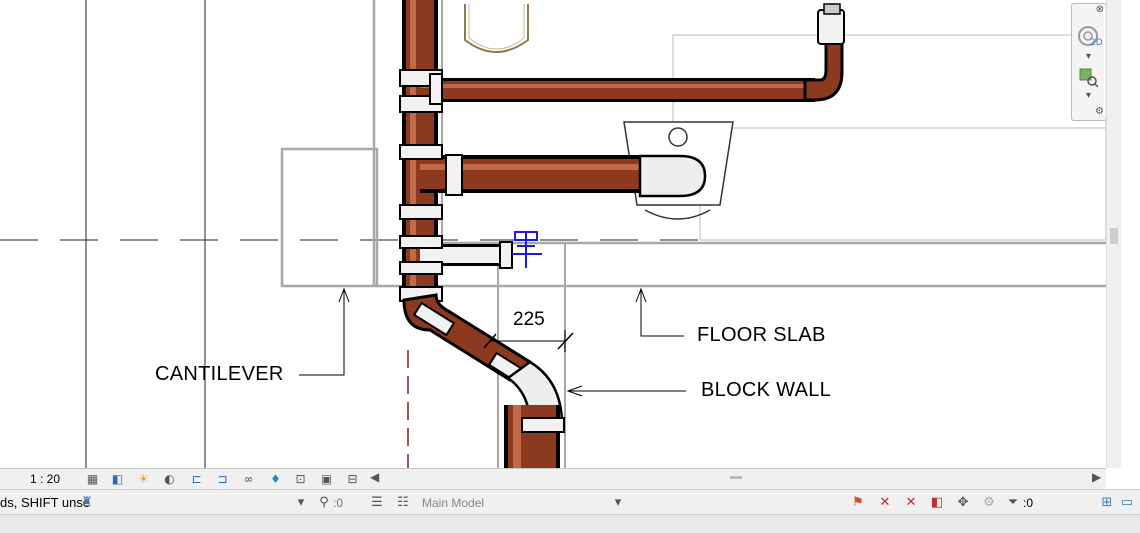 The height and width of the screenshot is (533, 1140). I want to click on taskbar-strip, so click(570, 523).